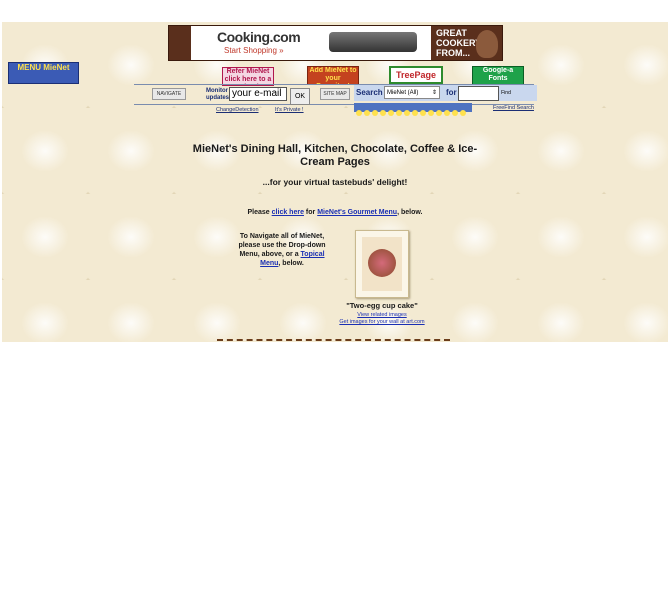  I want to click on thumbnail-caption: "Two-egg cup cake", so click(382, 305).